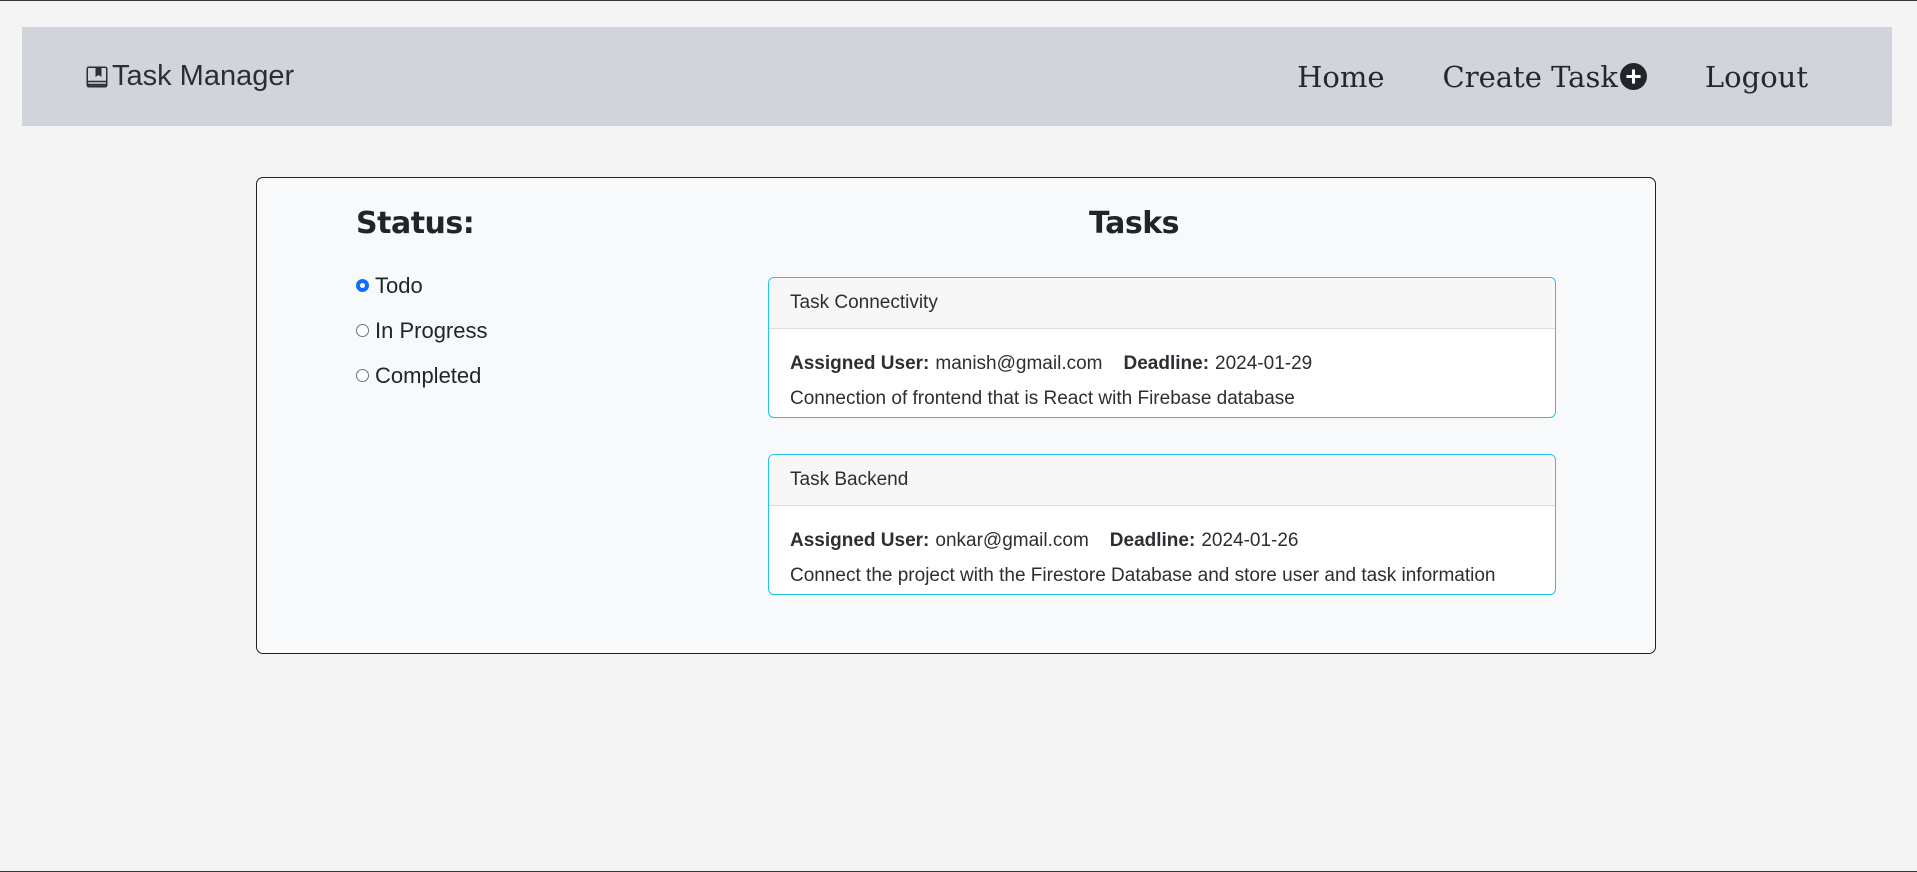 Image resolution: width=1917 pixels, height=872 pixels. Describe the element at coordinates (1250, 540) in the screenshot. I see `deadline-value: 2024-01-26` at that location.